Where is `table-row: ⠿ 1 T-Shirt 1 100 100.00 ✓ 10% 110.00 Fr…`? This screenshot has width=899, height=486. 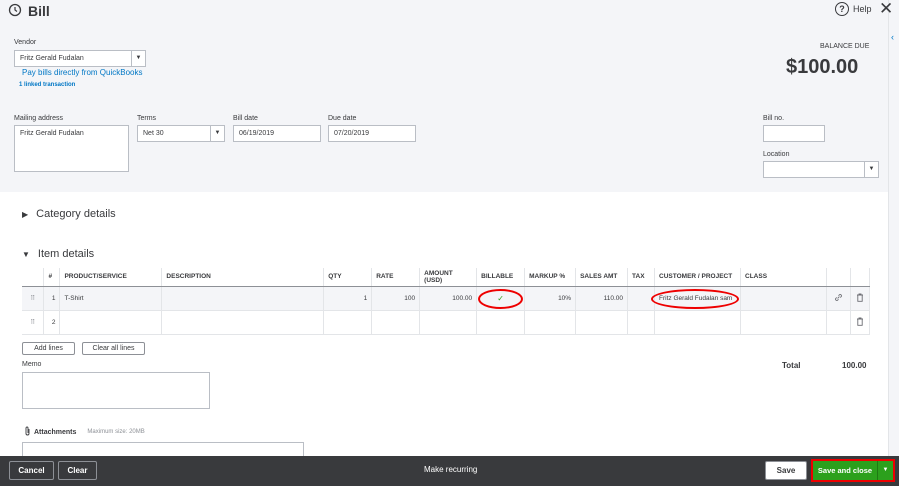 table-row: ⠿ 1 T-Shirt 1 100 100.00 ✓ 10% 110.00 Fr… is located at coordinates (446, 298).